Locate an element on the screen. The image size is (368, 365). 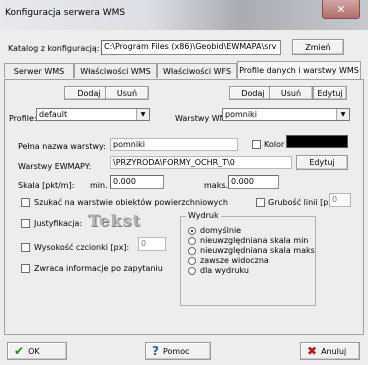
cancel-button: ✖ Anuluj is located at coordinates (330, 351).